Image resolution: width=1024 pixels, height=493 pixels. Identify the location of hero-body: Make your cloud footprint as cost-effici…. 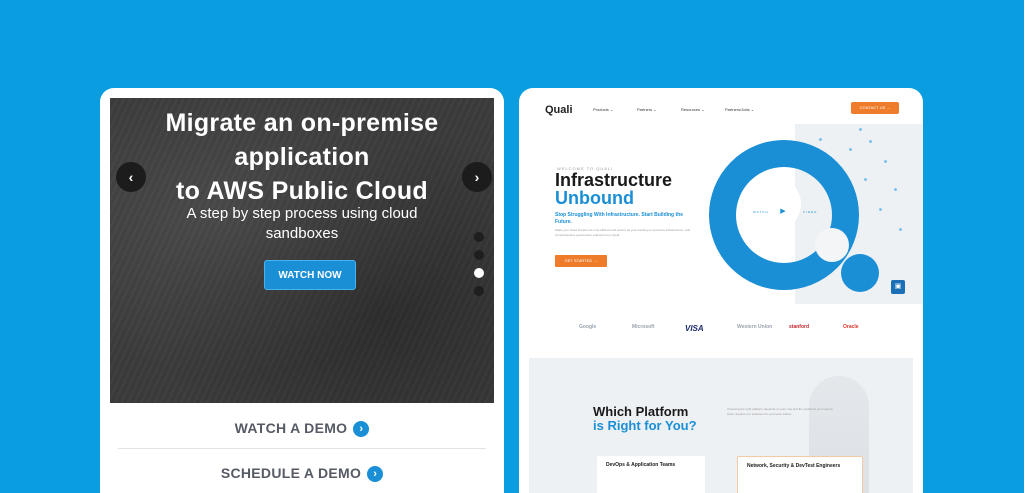
(623, 232).